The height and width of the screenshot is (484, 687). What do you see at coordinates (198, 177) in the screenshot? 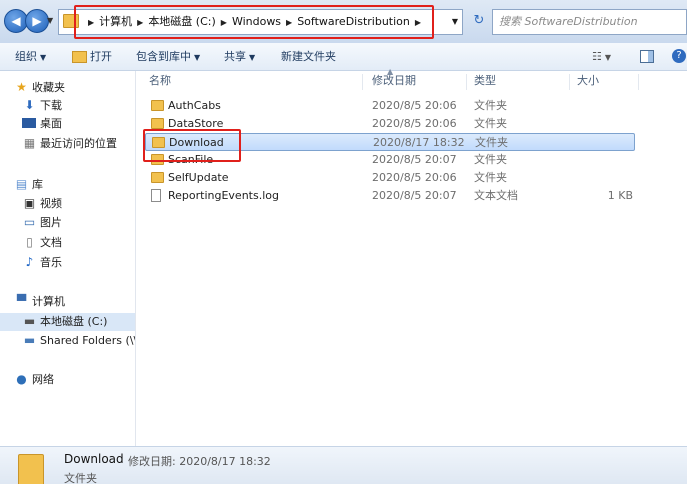
I see `file-name: SelfUpdate` at bounding box center [198, 177].